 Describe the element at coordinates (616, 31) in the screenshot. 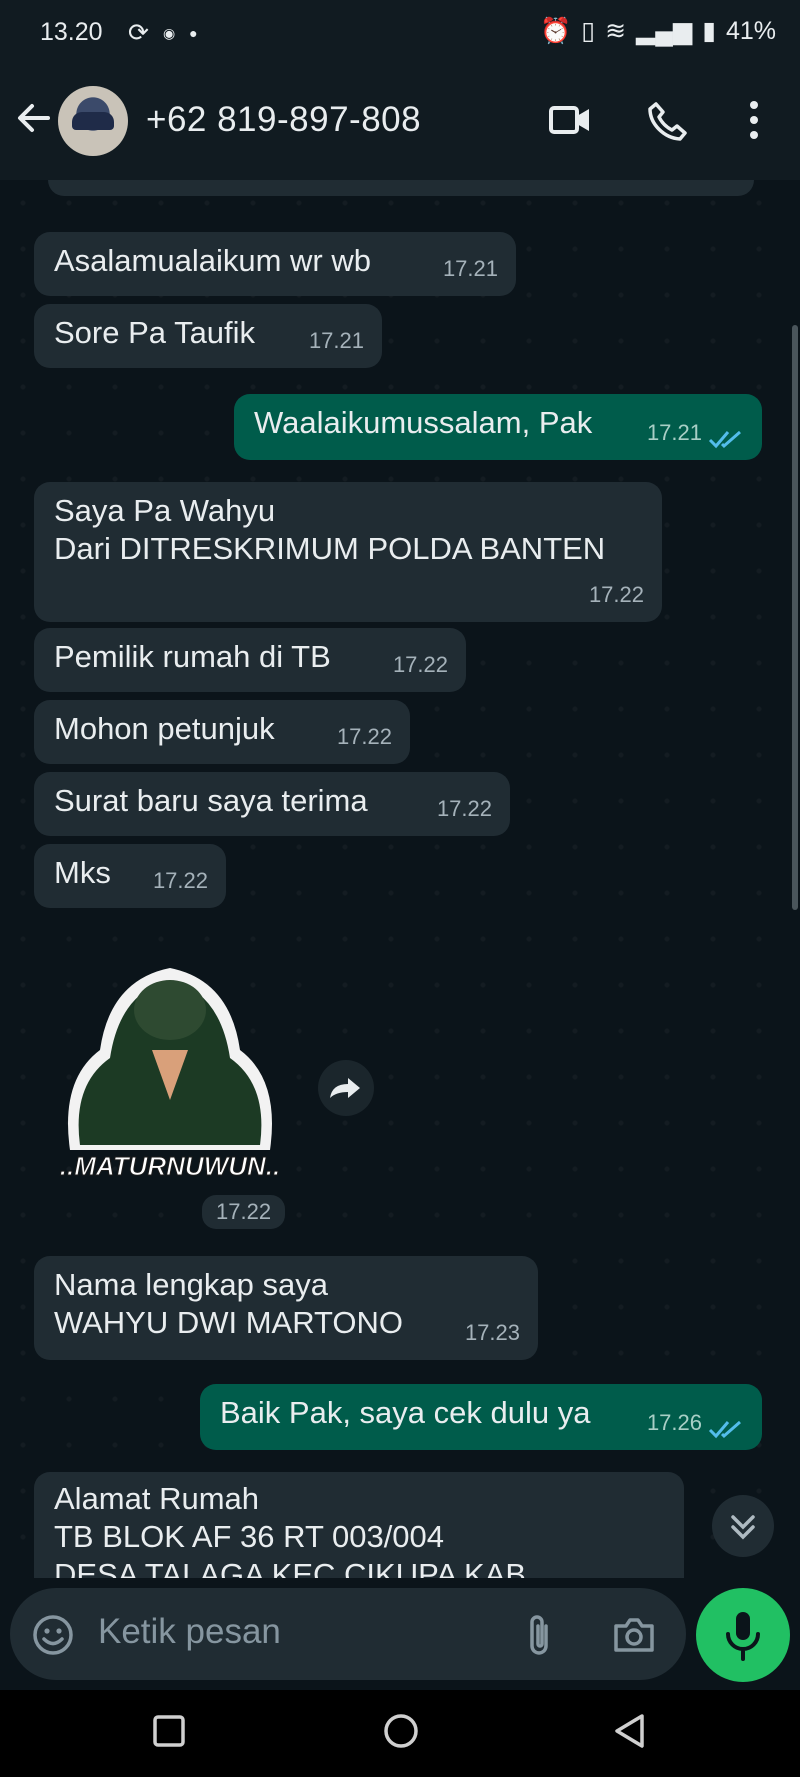

I see `wifi-icon: ≋` at that location.